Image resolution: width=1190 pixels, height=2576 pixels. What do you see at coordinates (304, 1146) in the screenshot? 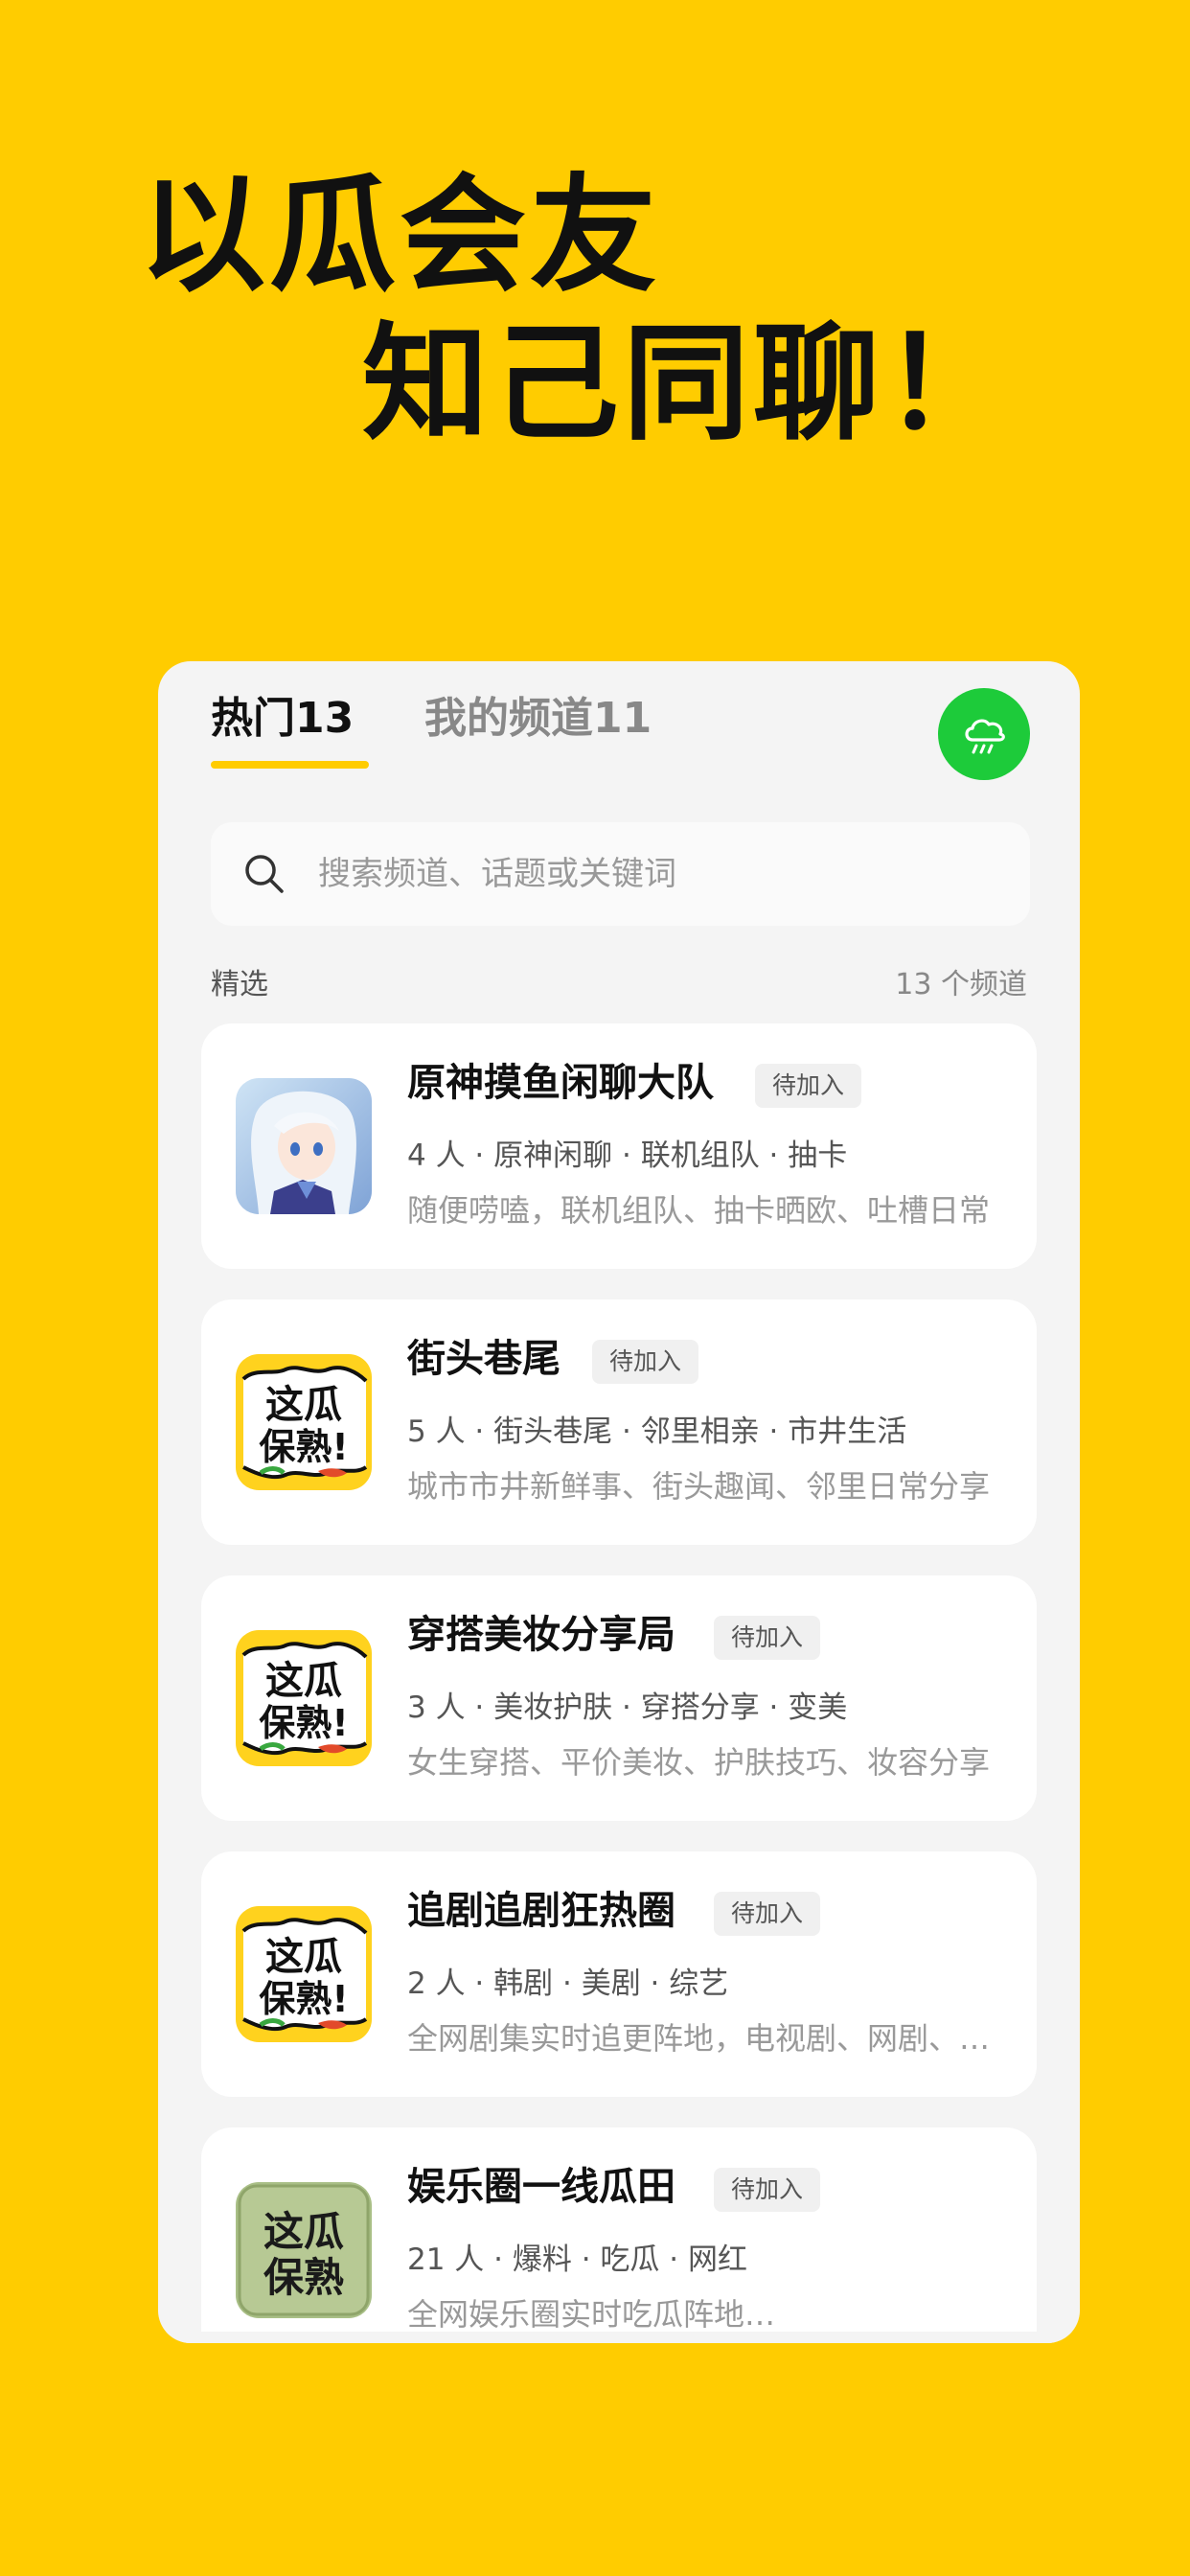
I see `channel-avatar` at bounding box center [304, 1146].